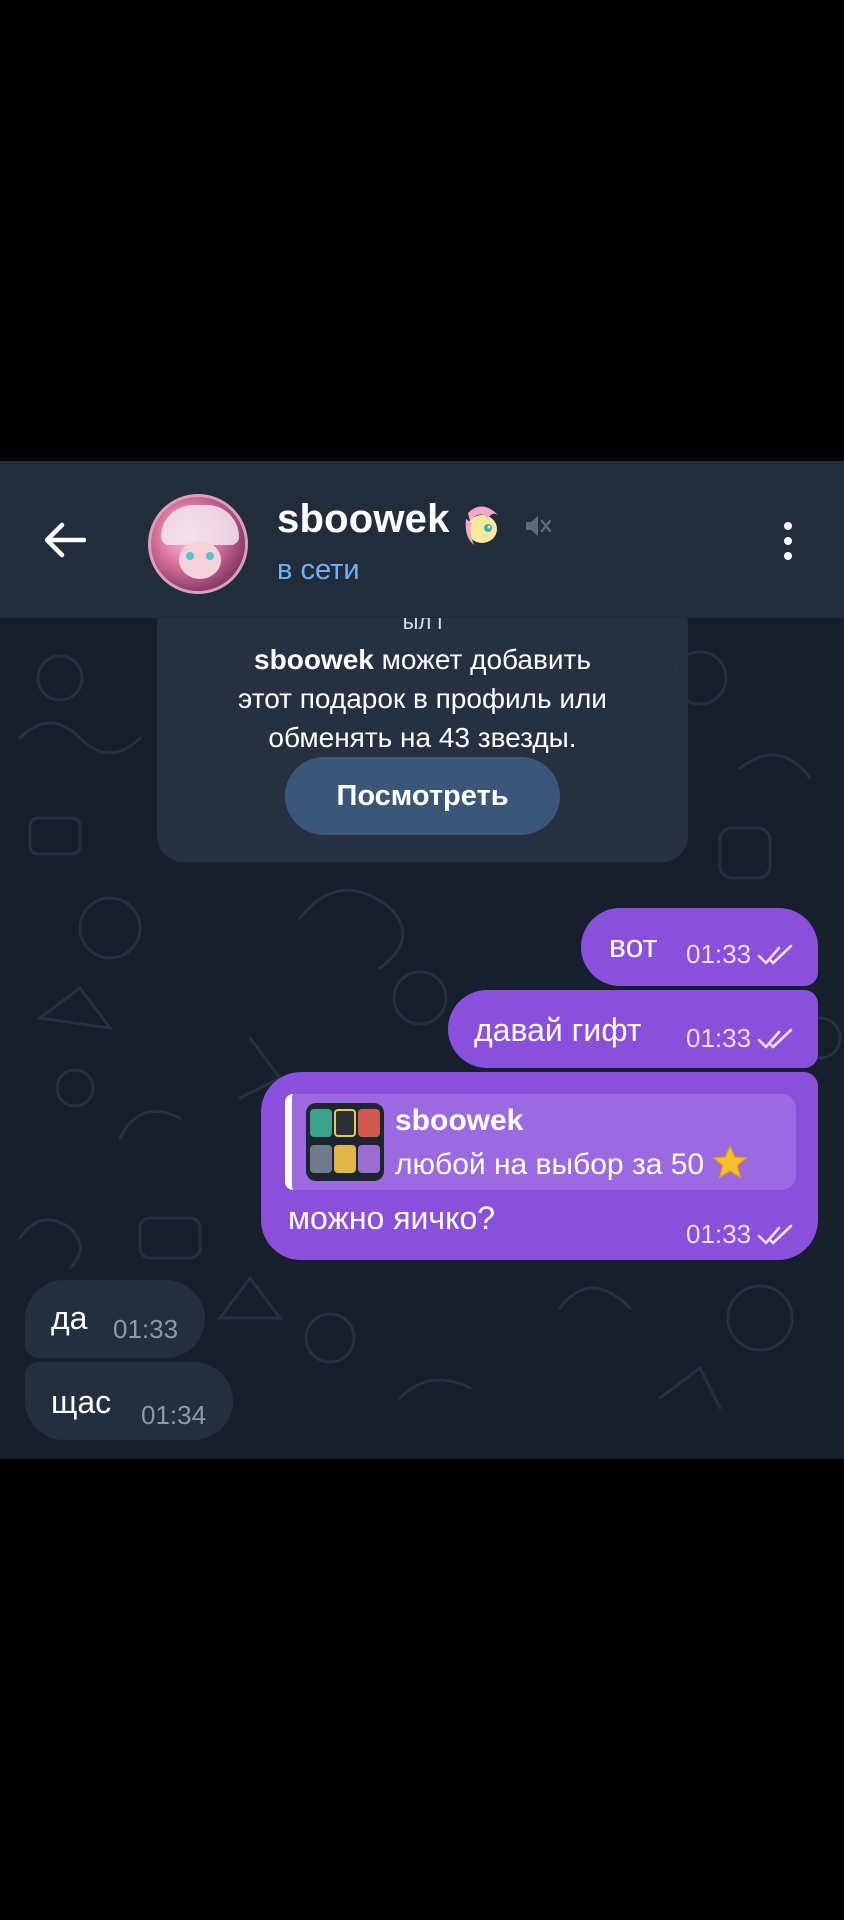  What do you see at coordinates (129, 1401) in the screenshot?
I see `incoming-message: щас 01:34` at bounding box center [129, 1401].